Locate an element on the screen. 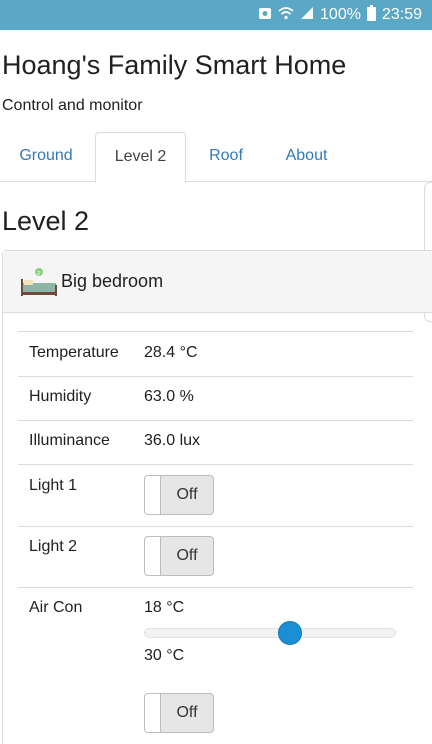 Image resolution: width=432 pixels, height=744 pixels. tab-ground: Ground is located at coordinates (46, 157).